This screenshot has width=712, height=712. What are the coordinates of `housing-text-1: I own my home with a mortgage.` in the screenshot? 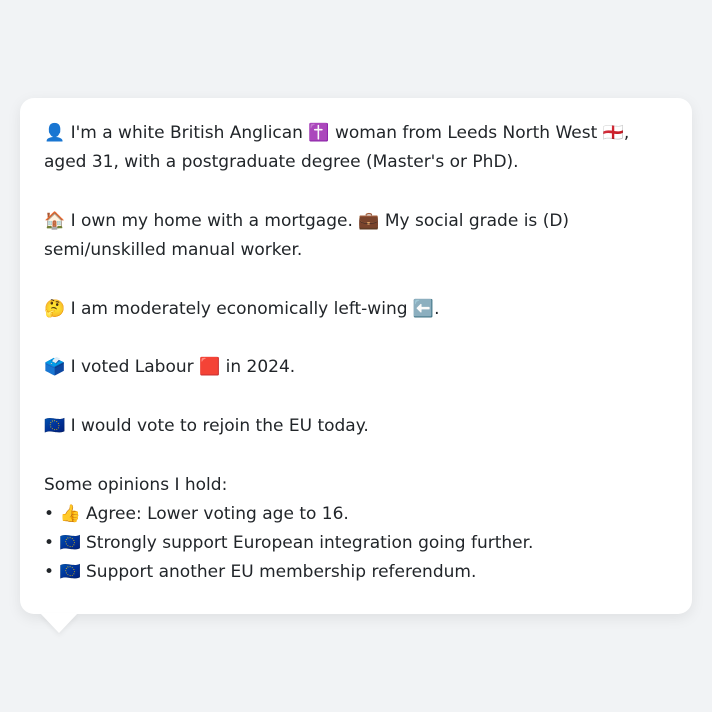 It's located at (212, 220).